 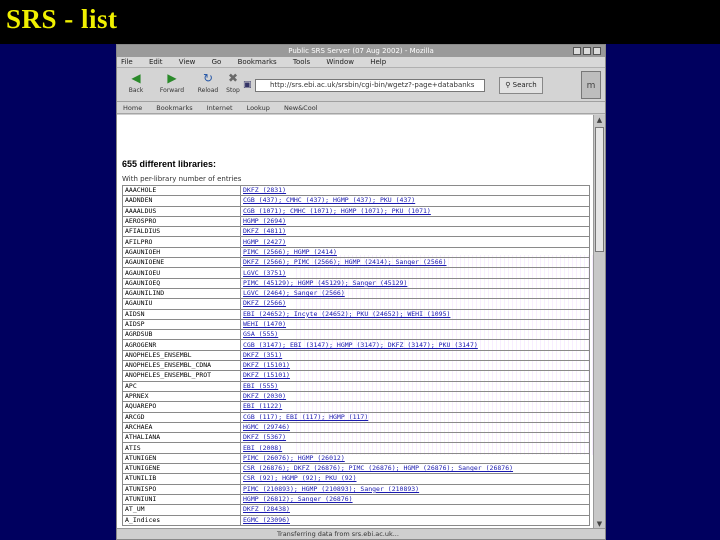 What do you see at coordinates (208, 78) in the screenshot?
I see `reload-icon: ↻` at bounding box center [208, 78].